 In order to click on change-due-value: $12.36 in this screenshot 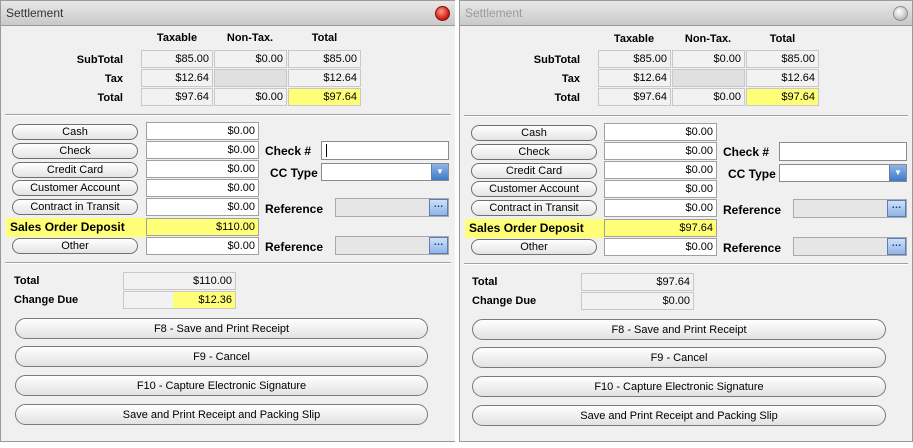, I will do `click(179, 300)`.